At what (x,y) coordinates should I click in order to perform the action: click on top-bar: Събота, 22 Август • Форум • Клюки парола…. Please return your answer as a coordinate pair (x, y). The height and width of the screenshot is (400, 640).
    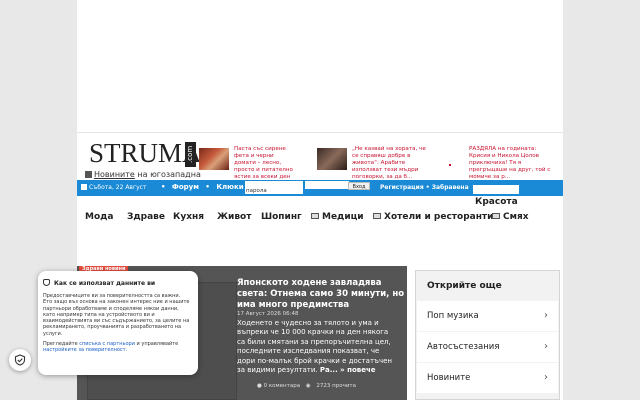
    Looking at the image, I should click on (320, 188).